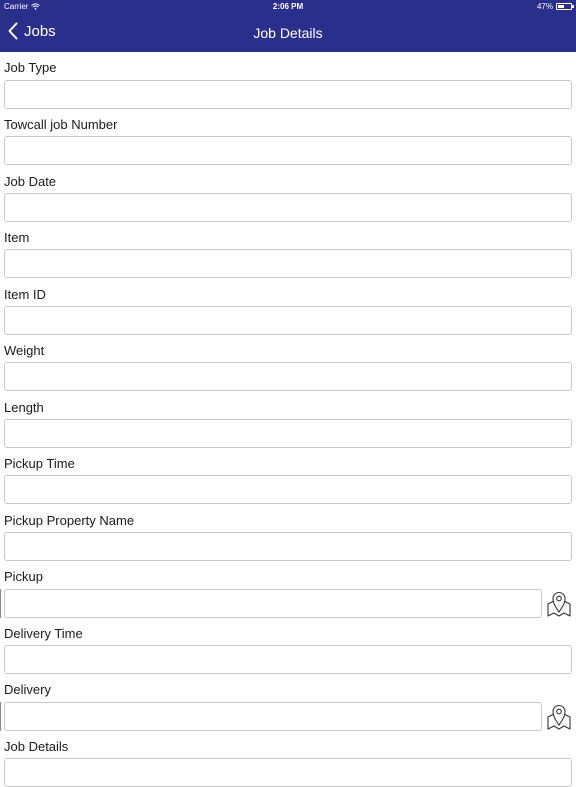 This screenshot has width=576, height=787. I want to click on pickup-time-label: Pickup Time, so click(39, 463).